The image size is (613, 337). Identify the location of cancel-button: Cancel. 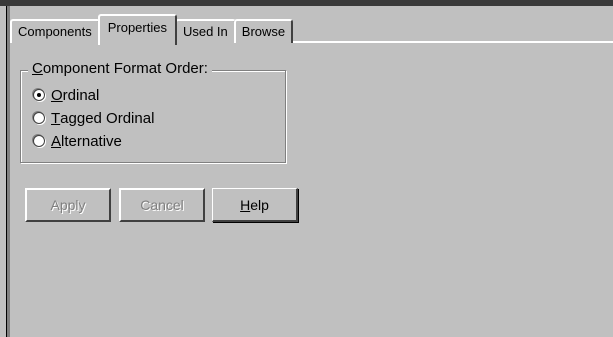
(162, 205).